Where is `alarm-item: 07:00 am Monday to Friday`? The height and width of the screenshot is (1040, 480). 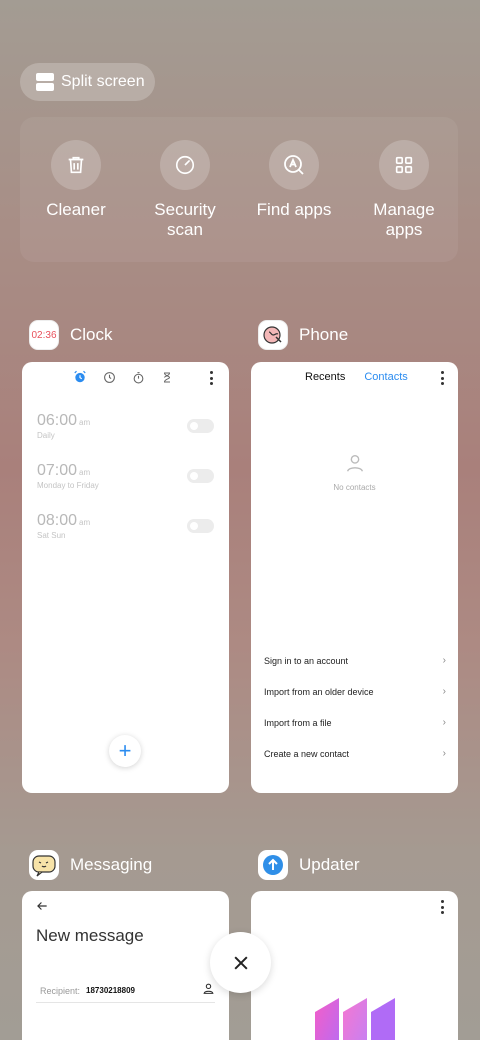 alarm-item: 07:00 am Monday to Friday is located at coordinates (68, 476).